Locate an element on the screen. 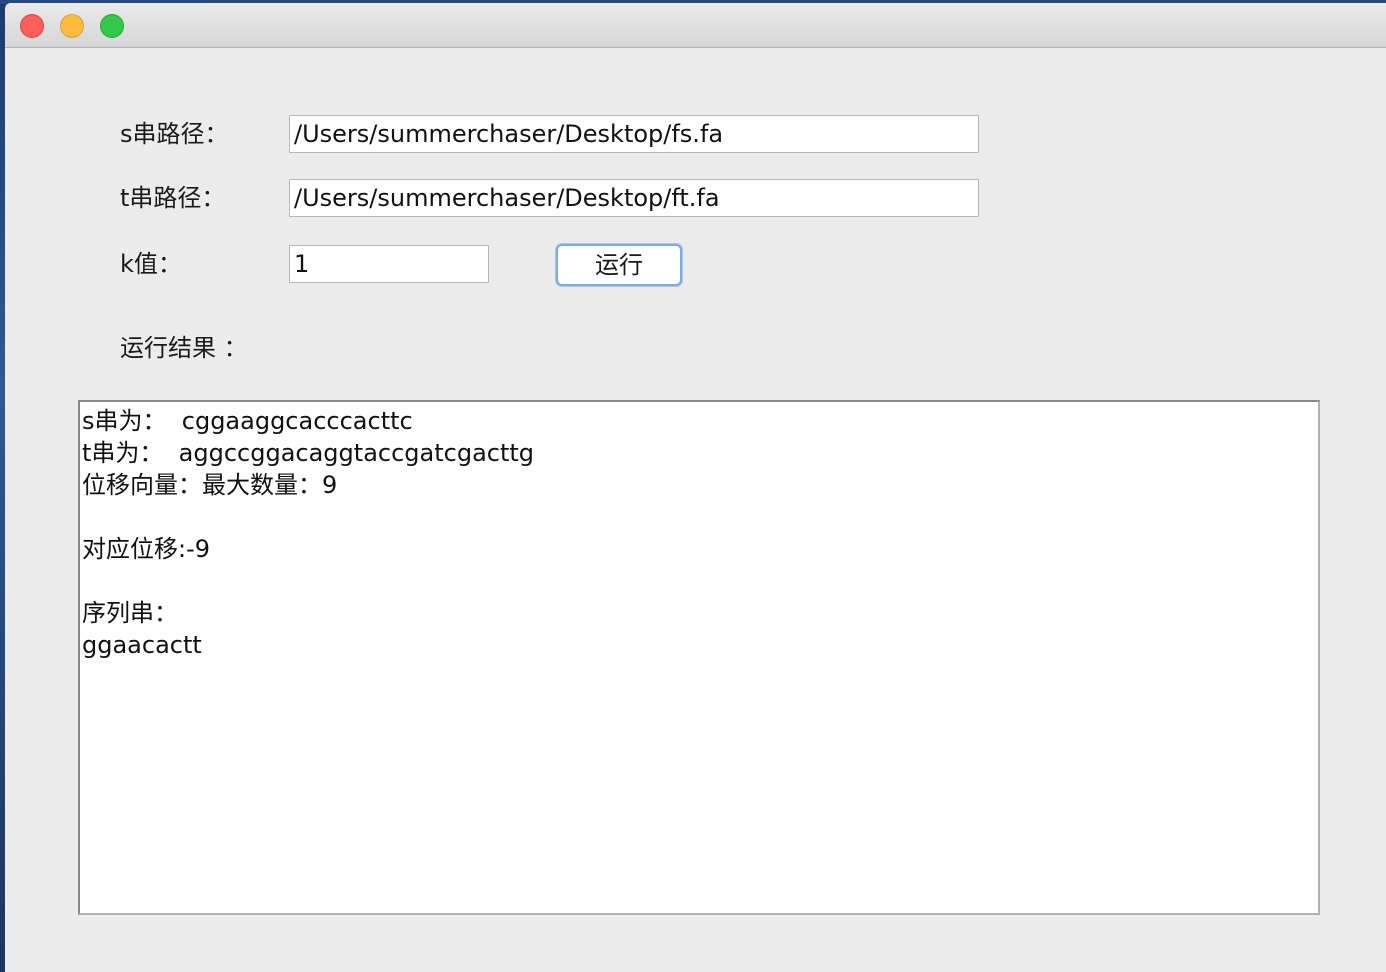  t-path-label: t串路径： is located at coordinates (173, 198).